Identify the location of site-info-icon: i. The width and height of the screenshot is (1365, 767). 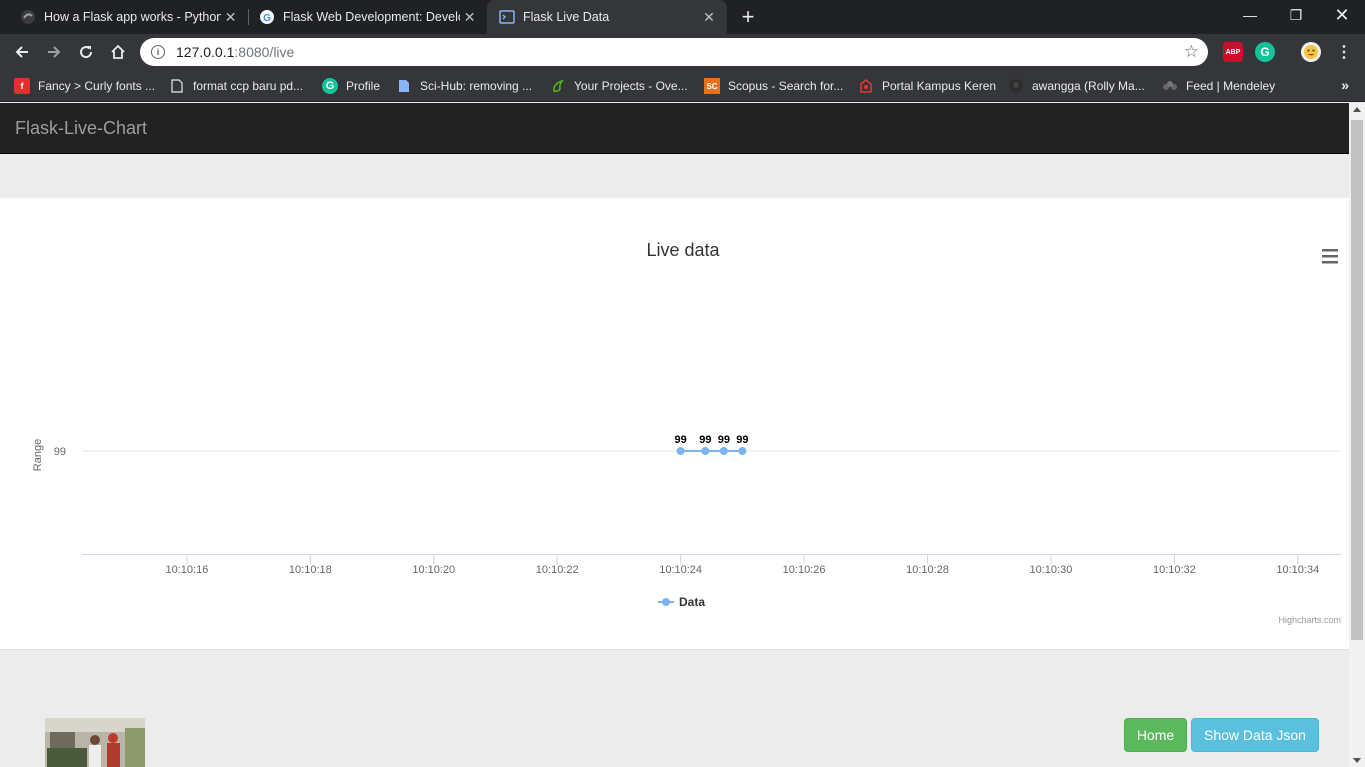
(158, 52).